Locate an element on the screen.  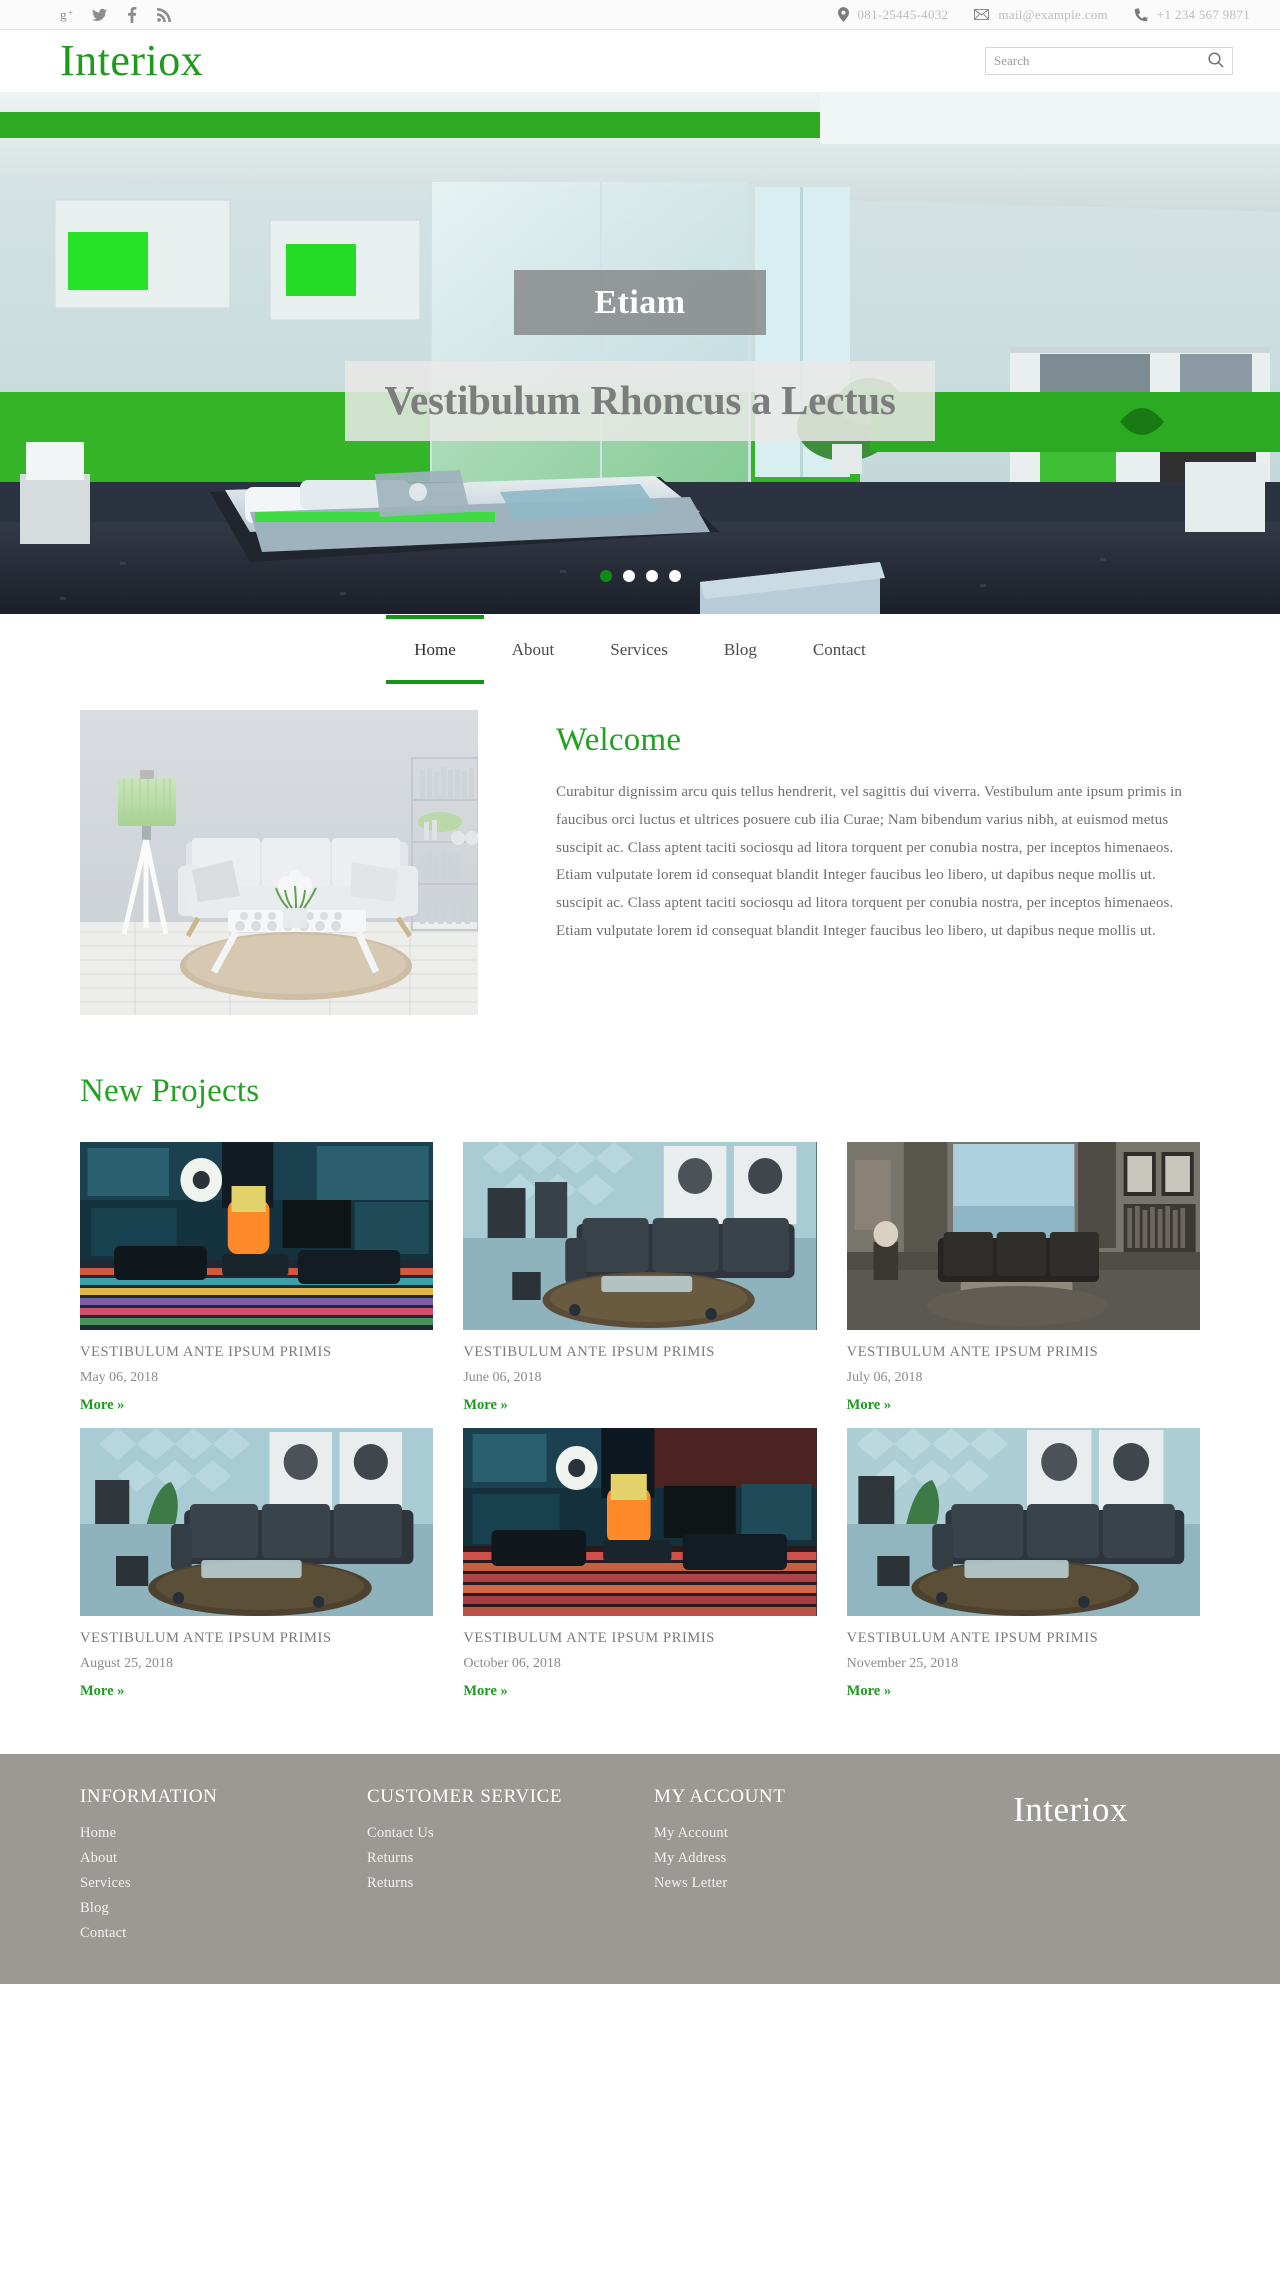
contact-phone: +1 234 567 9871 is located at coordinates (1192, 15).